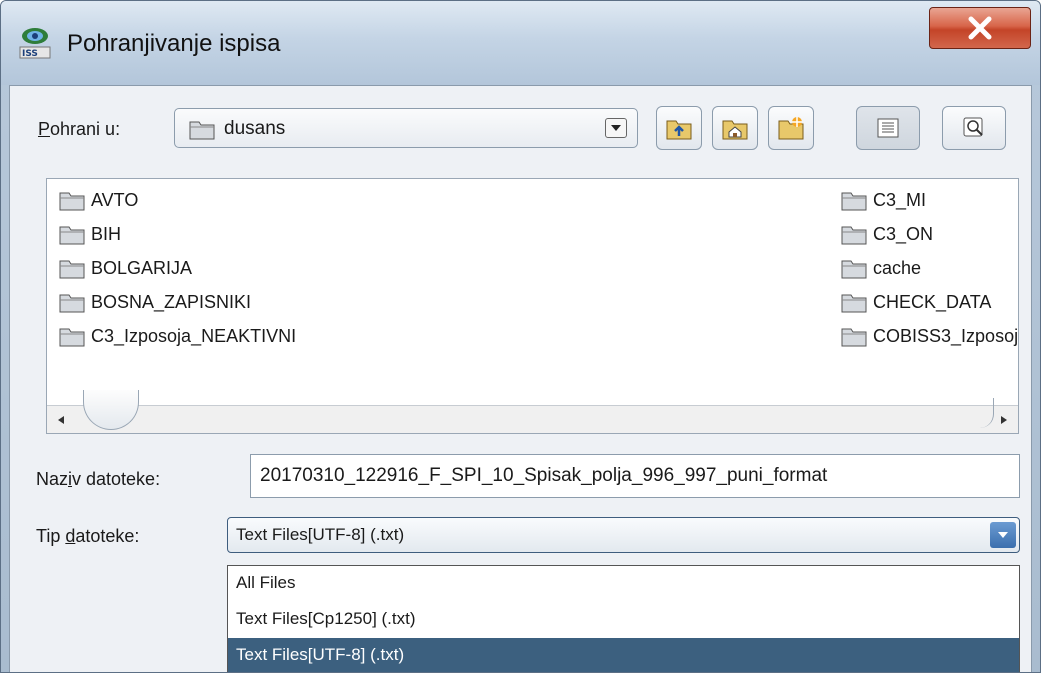 Image resolution: width=1041 pixels, height=673 pixels. I want to click on list-item: AVTO, so click(409, 200).